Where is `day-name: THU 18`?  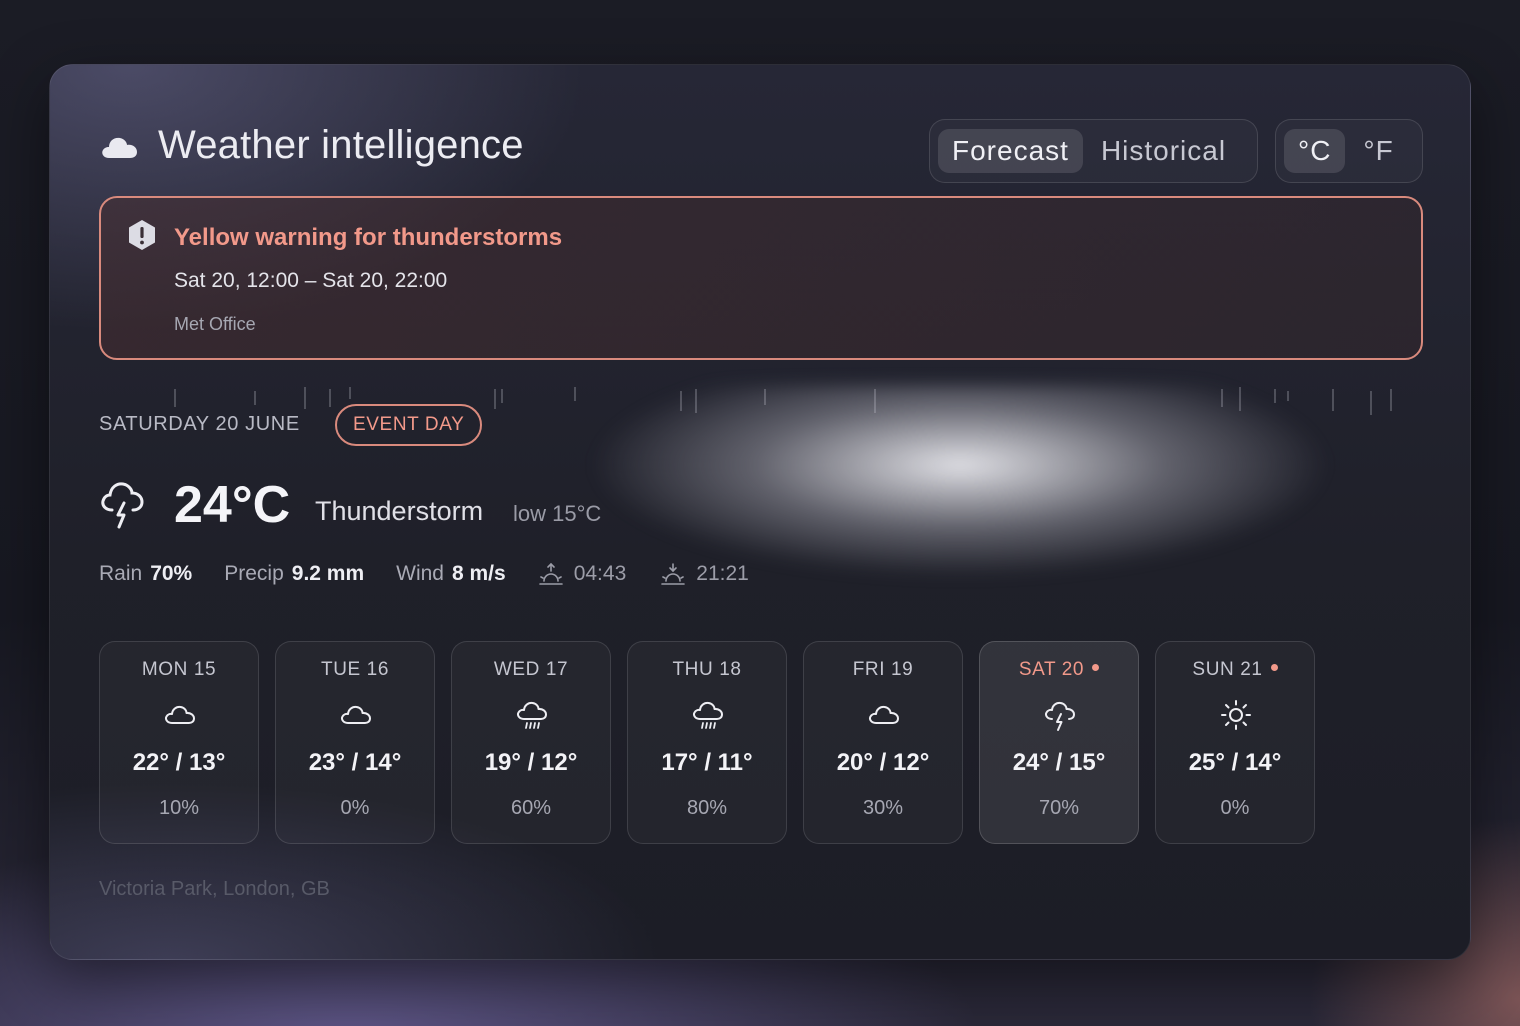 day-name: THU 18 is located at coordinates (707, 669).